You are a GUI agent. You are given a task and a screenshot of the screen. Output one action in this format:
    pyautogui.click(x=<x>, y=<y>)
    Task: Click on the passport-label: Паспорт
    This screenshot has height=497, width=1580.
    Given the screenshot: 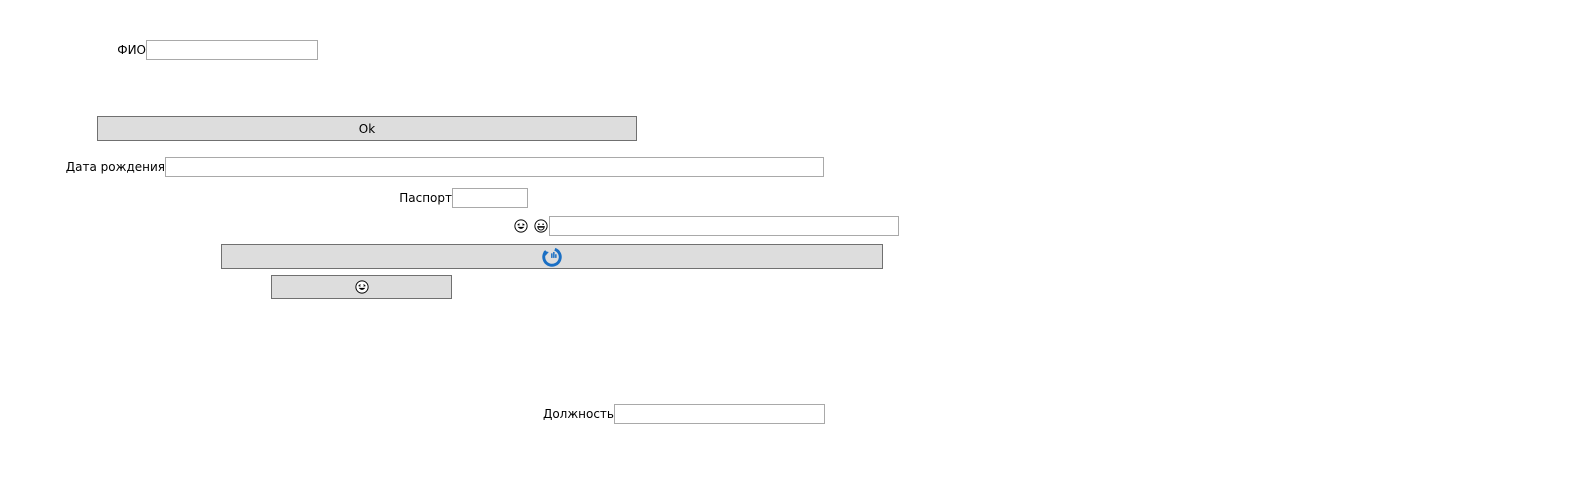 What is the action you would take?
    pyautogui.click(x=425, y=198)
    